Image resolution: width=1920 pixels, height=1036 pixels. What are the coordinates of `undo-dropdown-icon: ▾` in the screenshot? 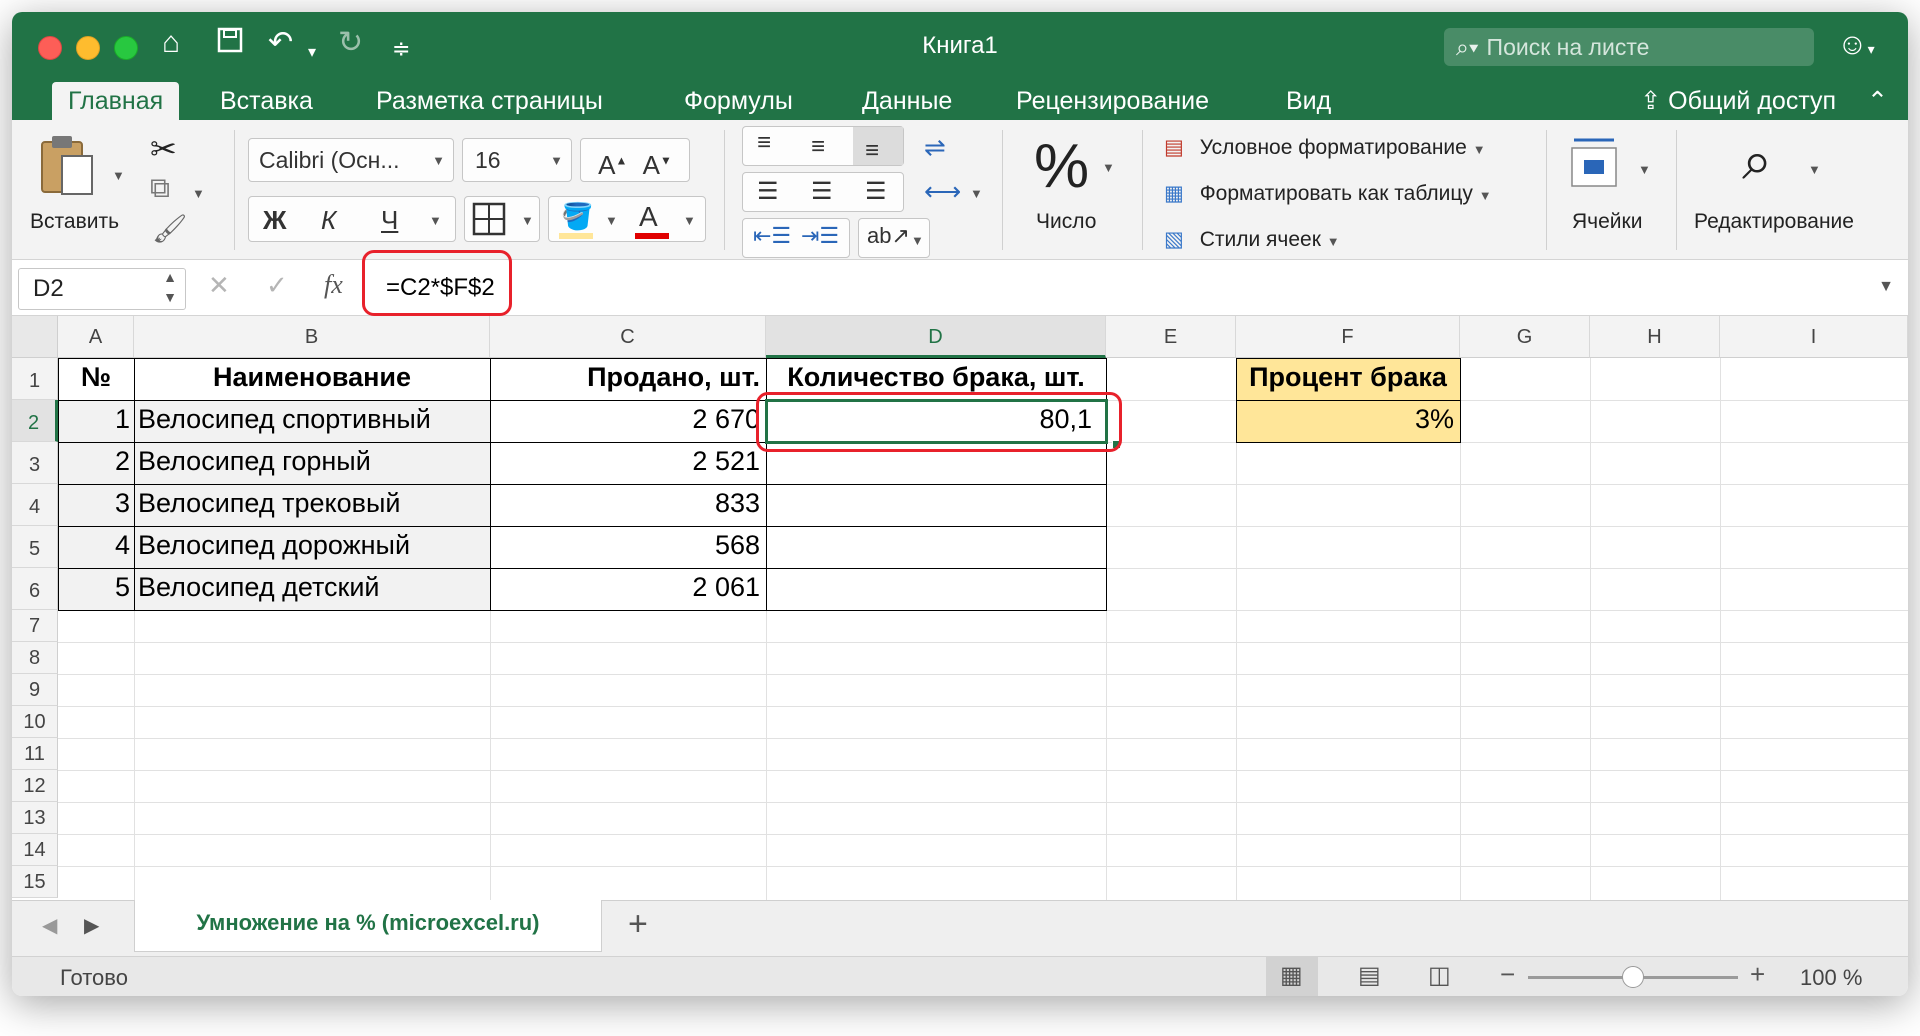 It's located at (312, 53).